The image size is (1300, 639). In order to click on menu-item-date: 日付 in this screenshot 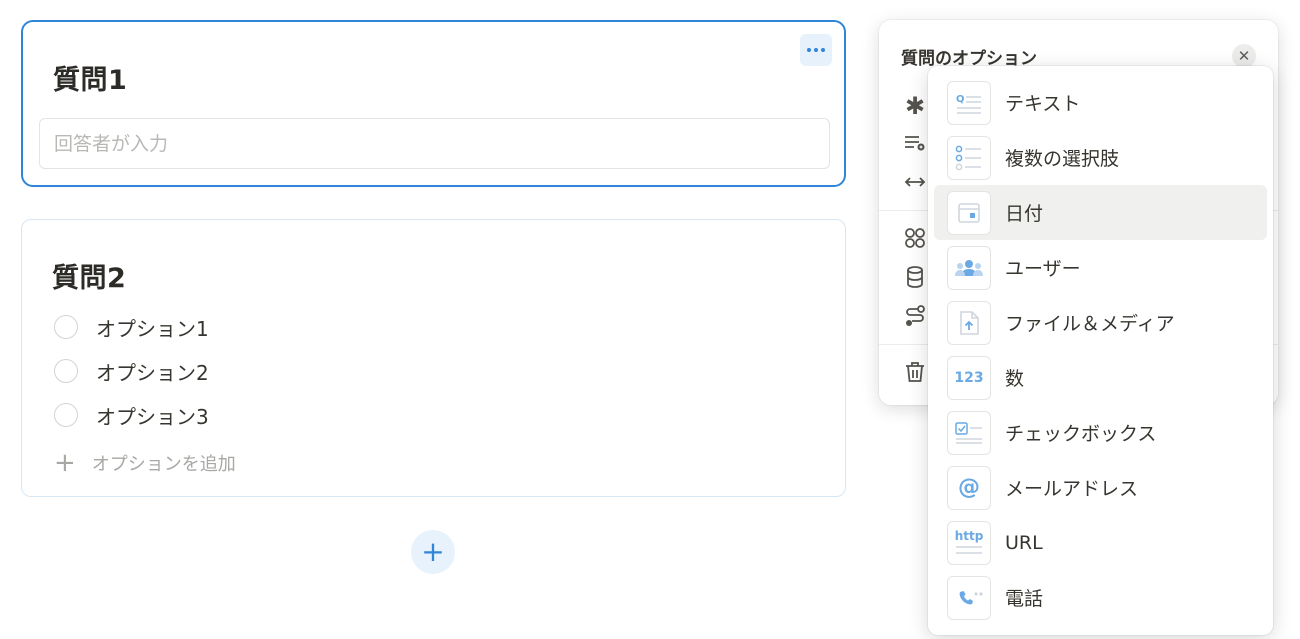, I will do `click(1100, 212)`.